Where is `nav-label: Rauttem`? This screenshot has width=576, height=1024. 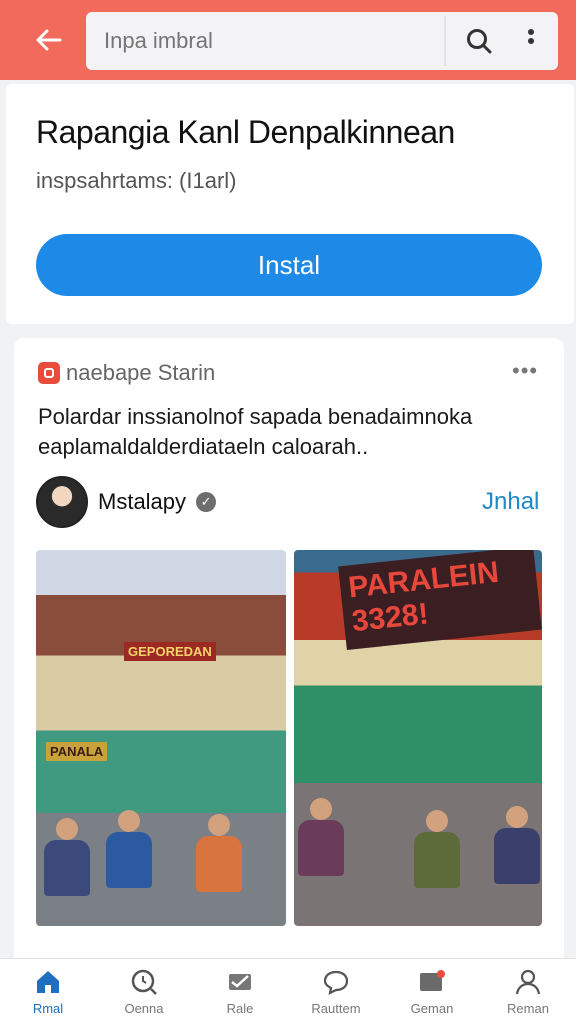 nav-label: Rauttem is located at coordinates (336, 1008).